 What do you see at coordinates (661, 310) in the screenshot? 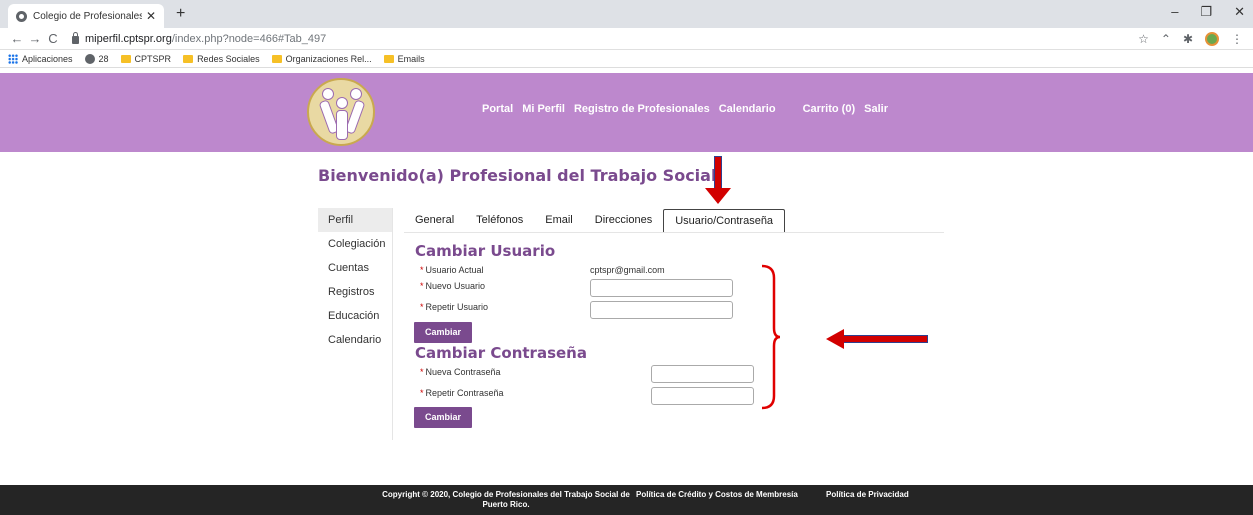
I see `repeat-user-field` at bounding box center [661, 310].